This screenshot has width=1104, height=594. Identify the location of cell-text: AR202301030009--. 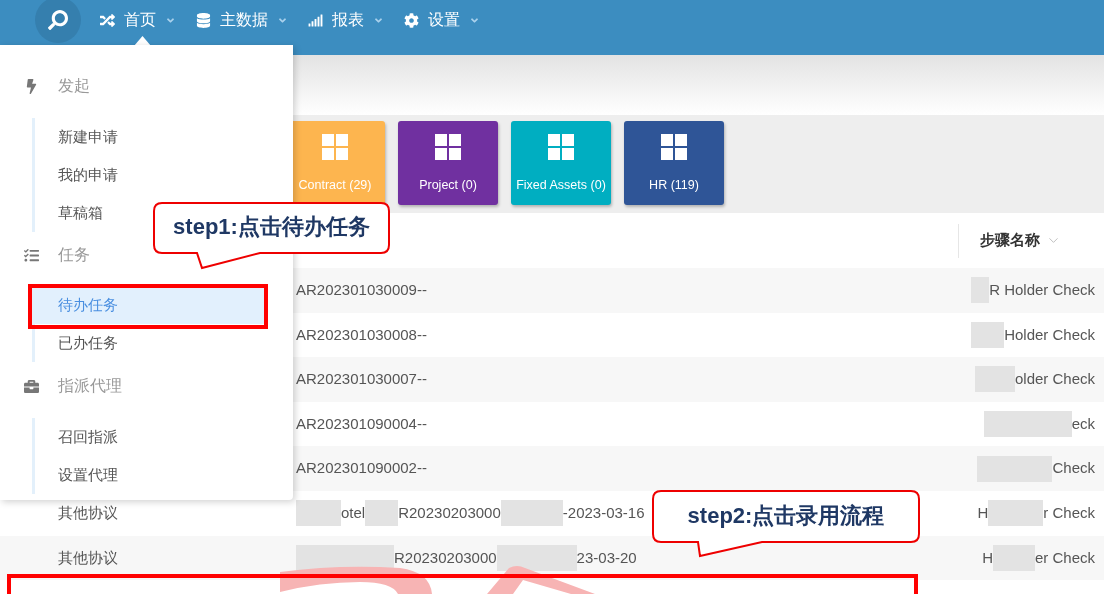
(361, 290).